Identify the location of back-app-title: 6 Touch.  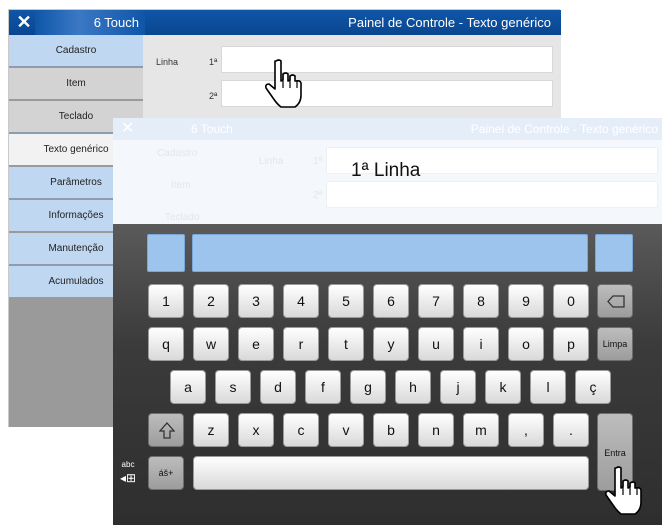
(90, 22).